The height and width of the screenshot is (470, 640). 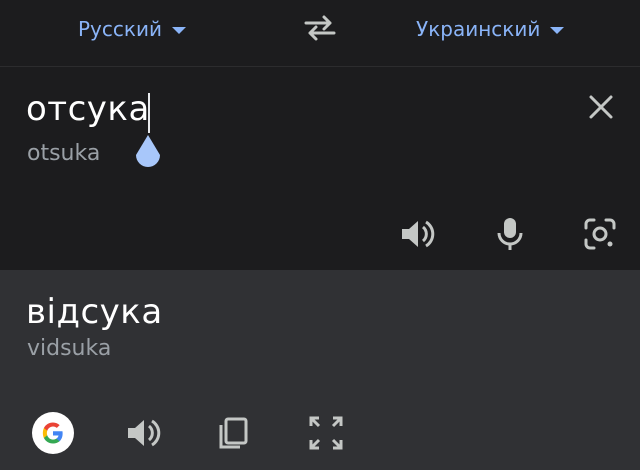 What do you see at coordinates (88, 109) in the screenshot?
I see `source-text-input: отсука` at bounding box center [88, 109].